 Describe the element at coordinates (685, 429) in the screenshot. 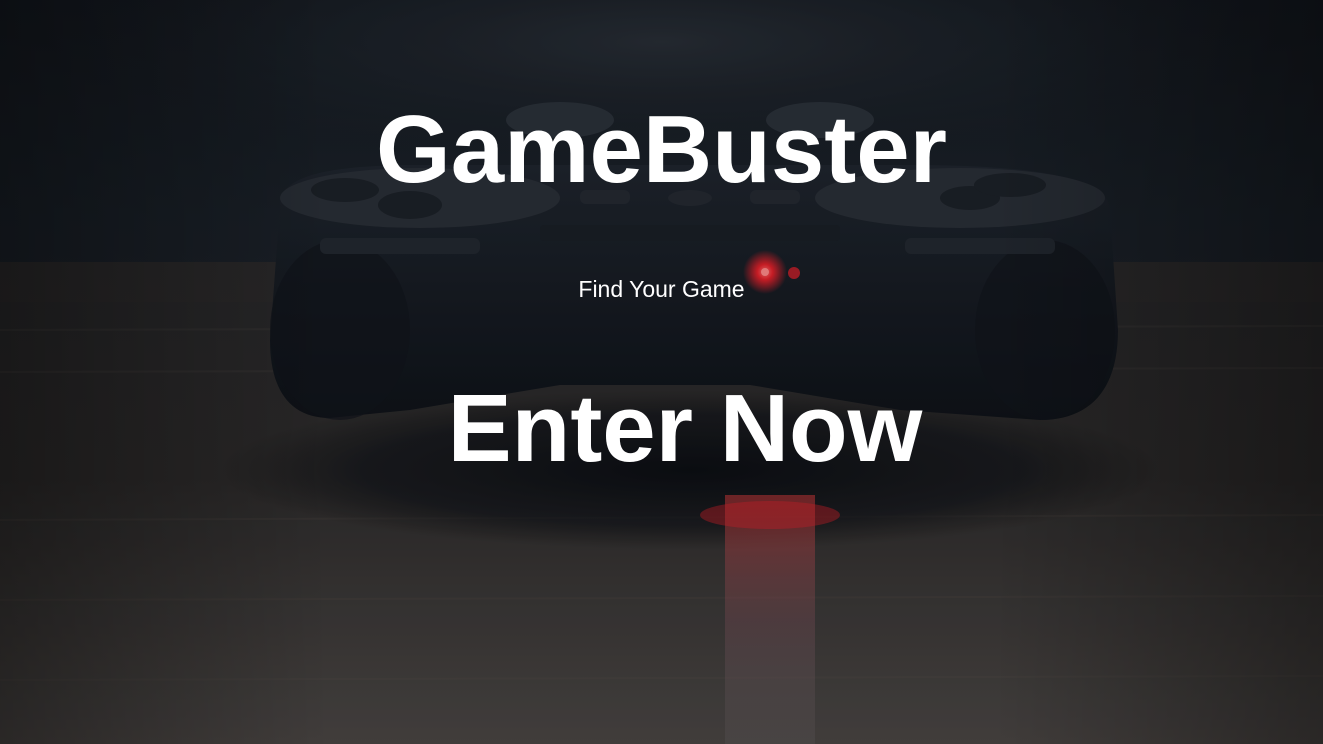

I see `enter-now-button: Enter Now` at that location.